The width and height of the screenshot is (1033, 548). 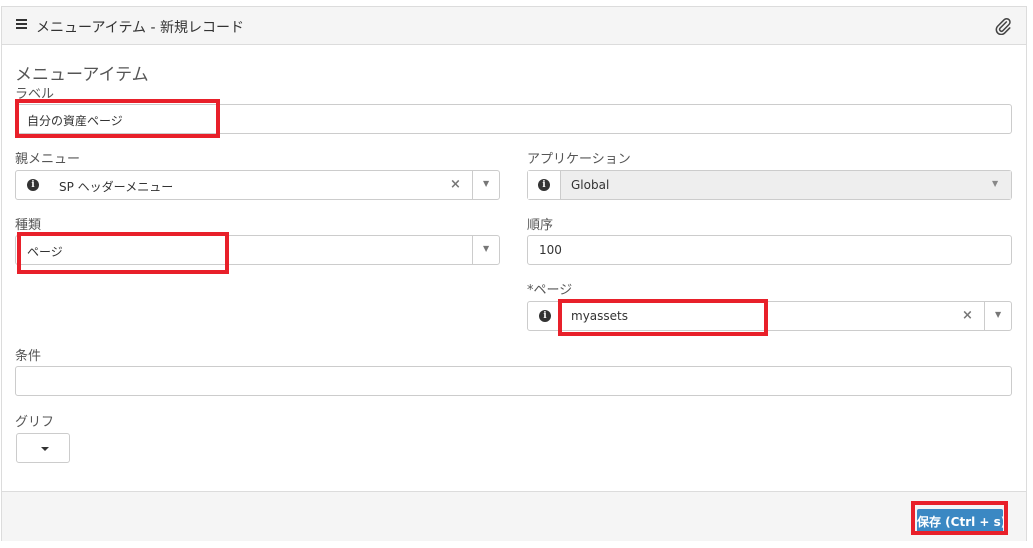 What do you see at coordinates (579, 159) in the screenshot?
I see `application-label: アプリケーション` at bounding box center [579, 159].